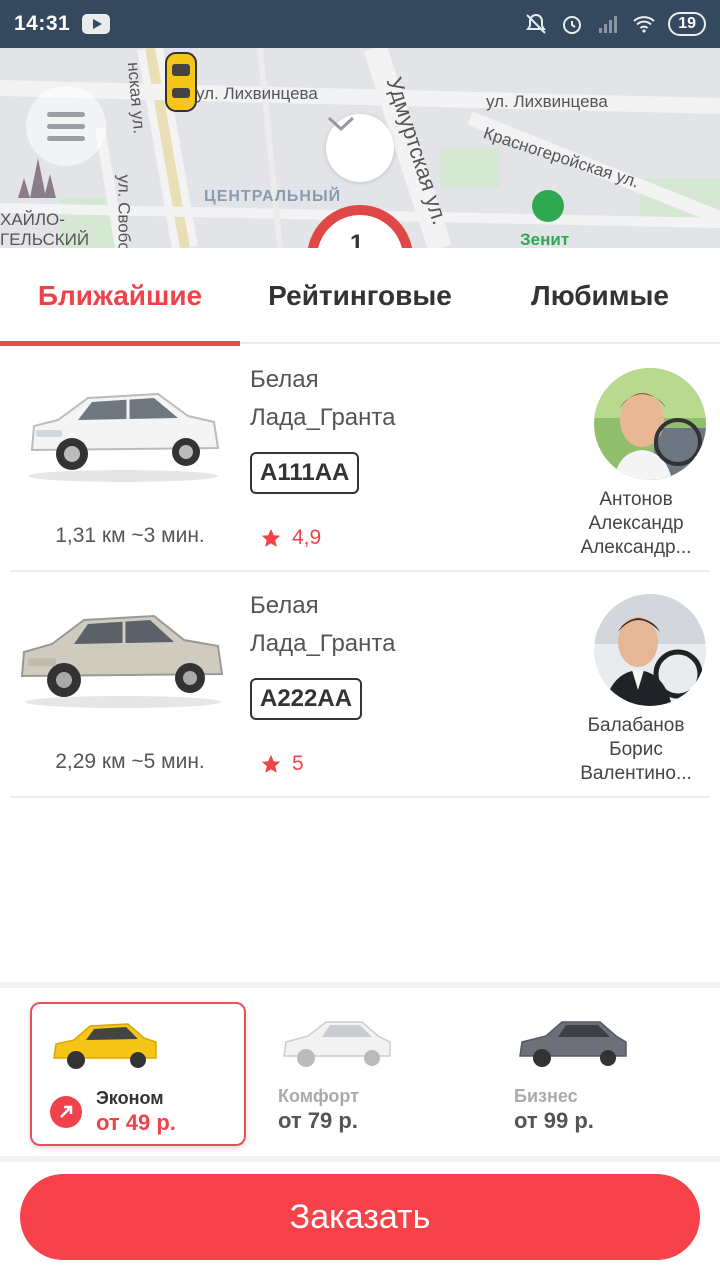 The width and height of the screenshot is (720, 1280). I want to click on tariff-price: от 99 р., so click(554, 1120).